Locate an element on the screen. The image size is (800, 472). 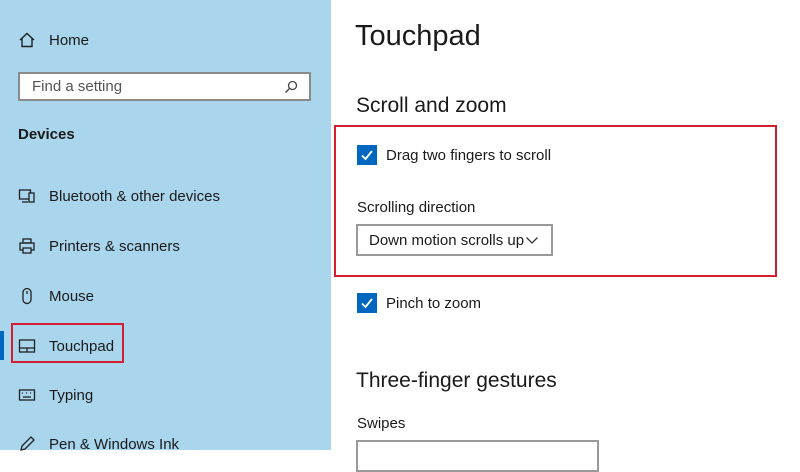
sidebar-item-label: Mouse is located at coordinates (72, 296).